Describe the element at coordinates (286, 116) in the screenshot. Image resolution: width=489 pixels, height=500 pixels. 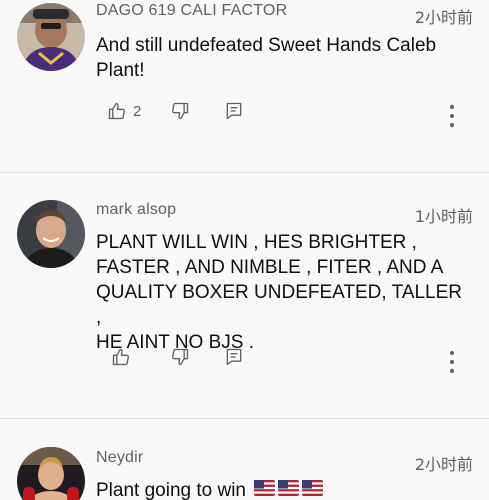
I see `comment-actions: 2` at that location.